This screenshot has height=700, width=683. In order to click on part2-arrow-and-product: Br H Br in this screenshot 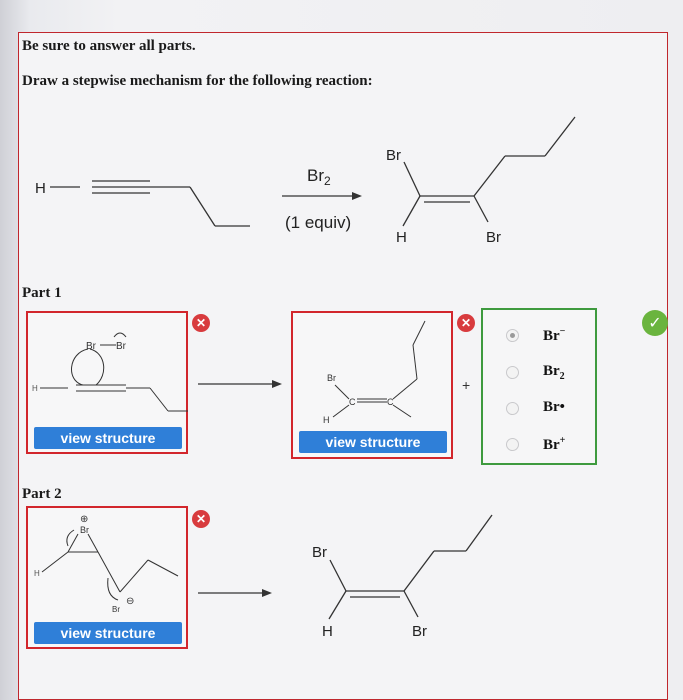, I will do `click(345, 577)`.